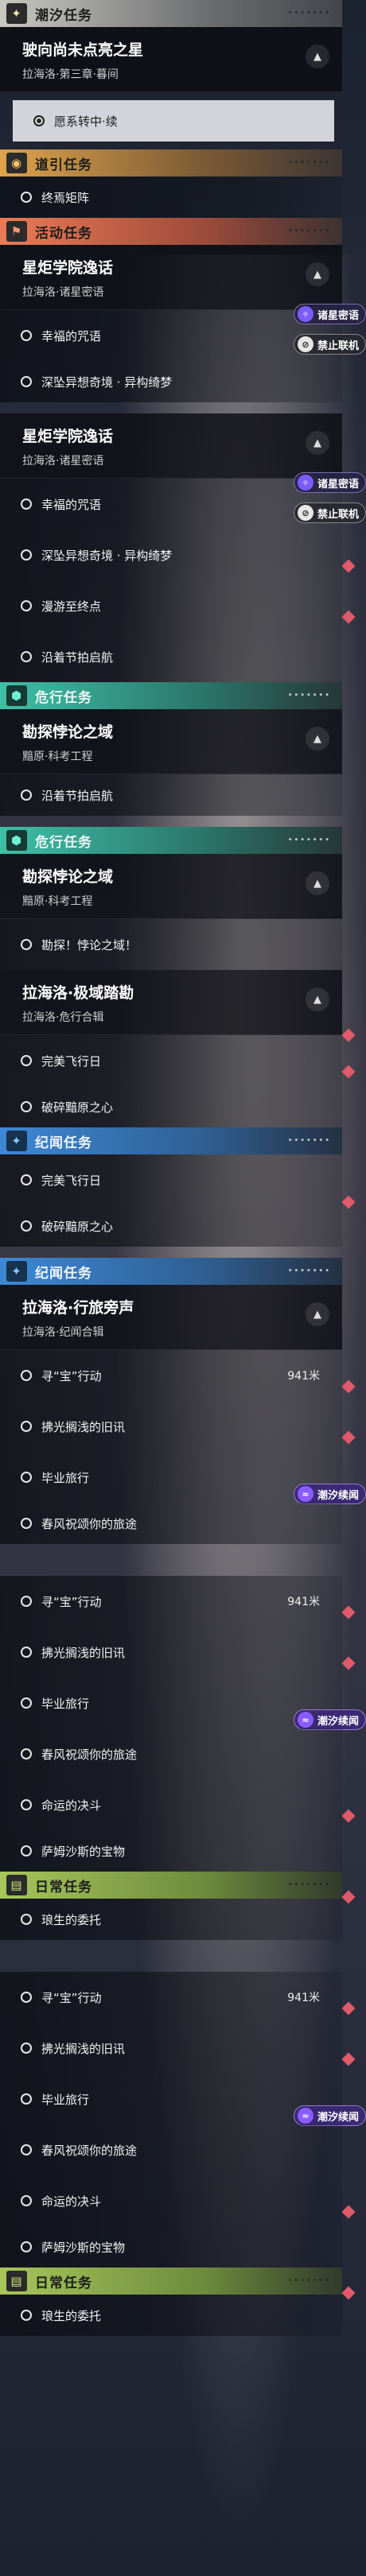  Describe the element at coordinates (68, 437) in the screenshot. I see `quest-title: 星炬学院逸话` at that location.